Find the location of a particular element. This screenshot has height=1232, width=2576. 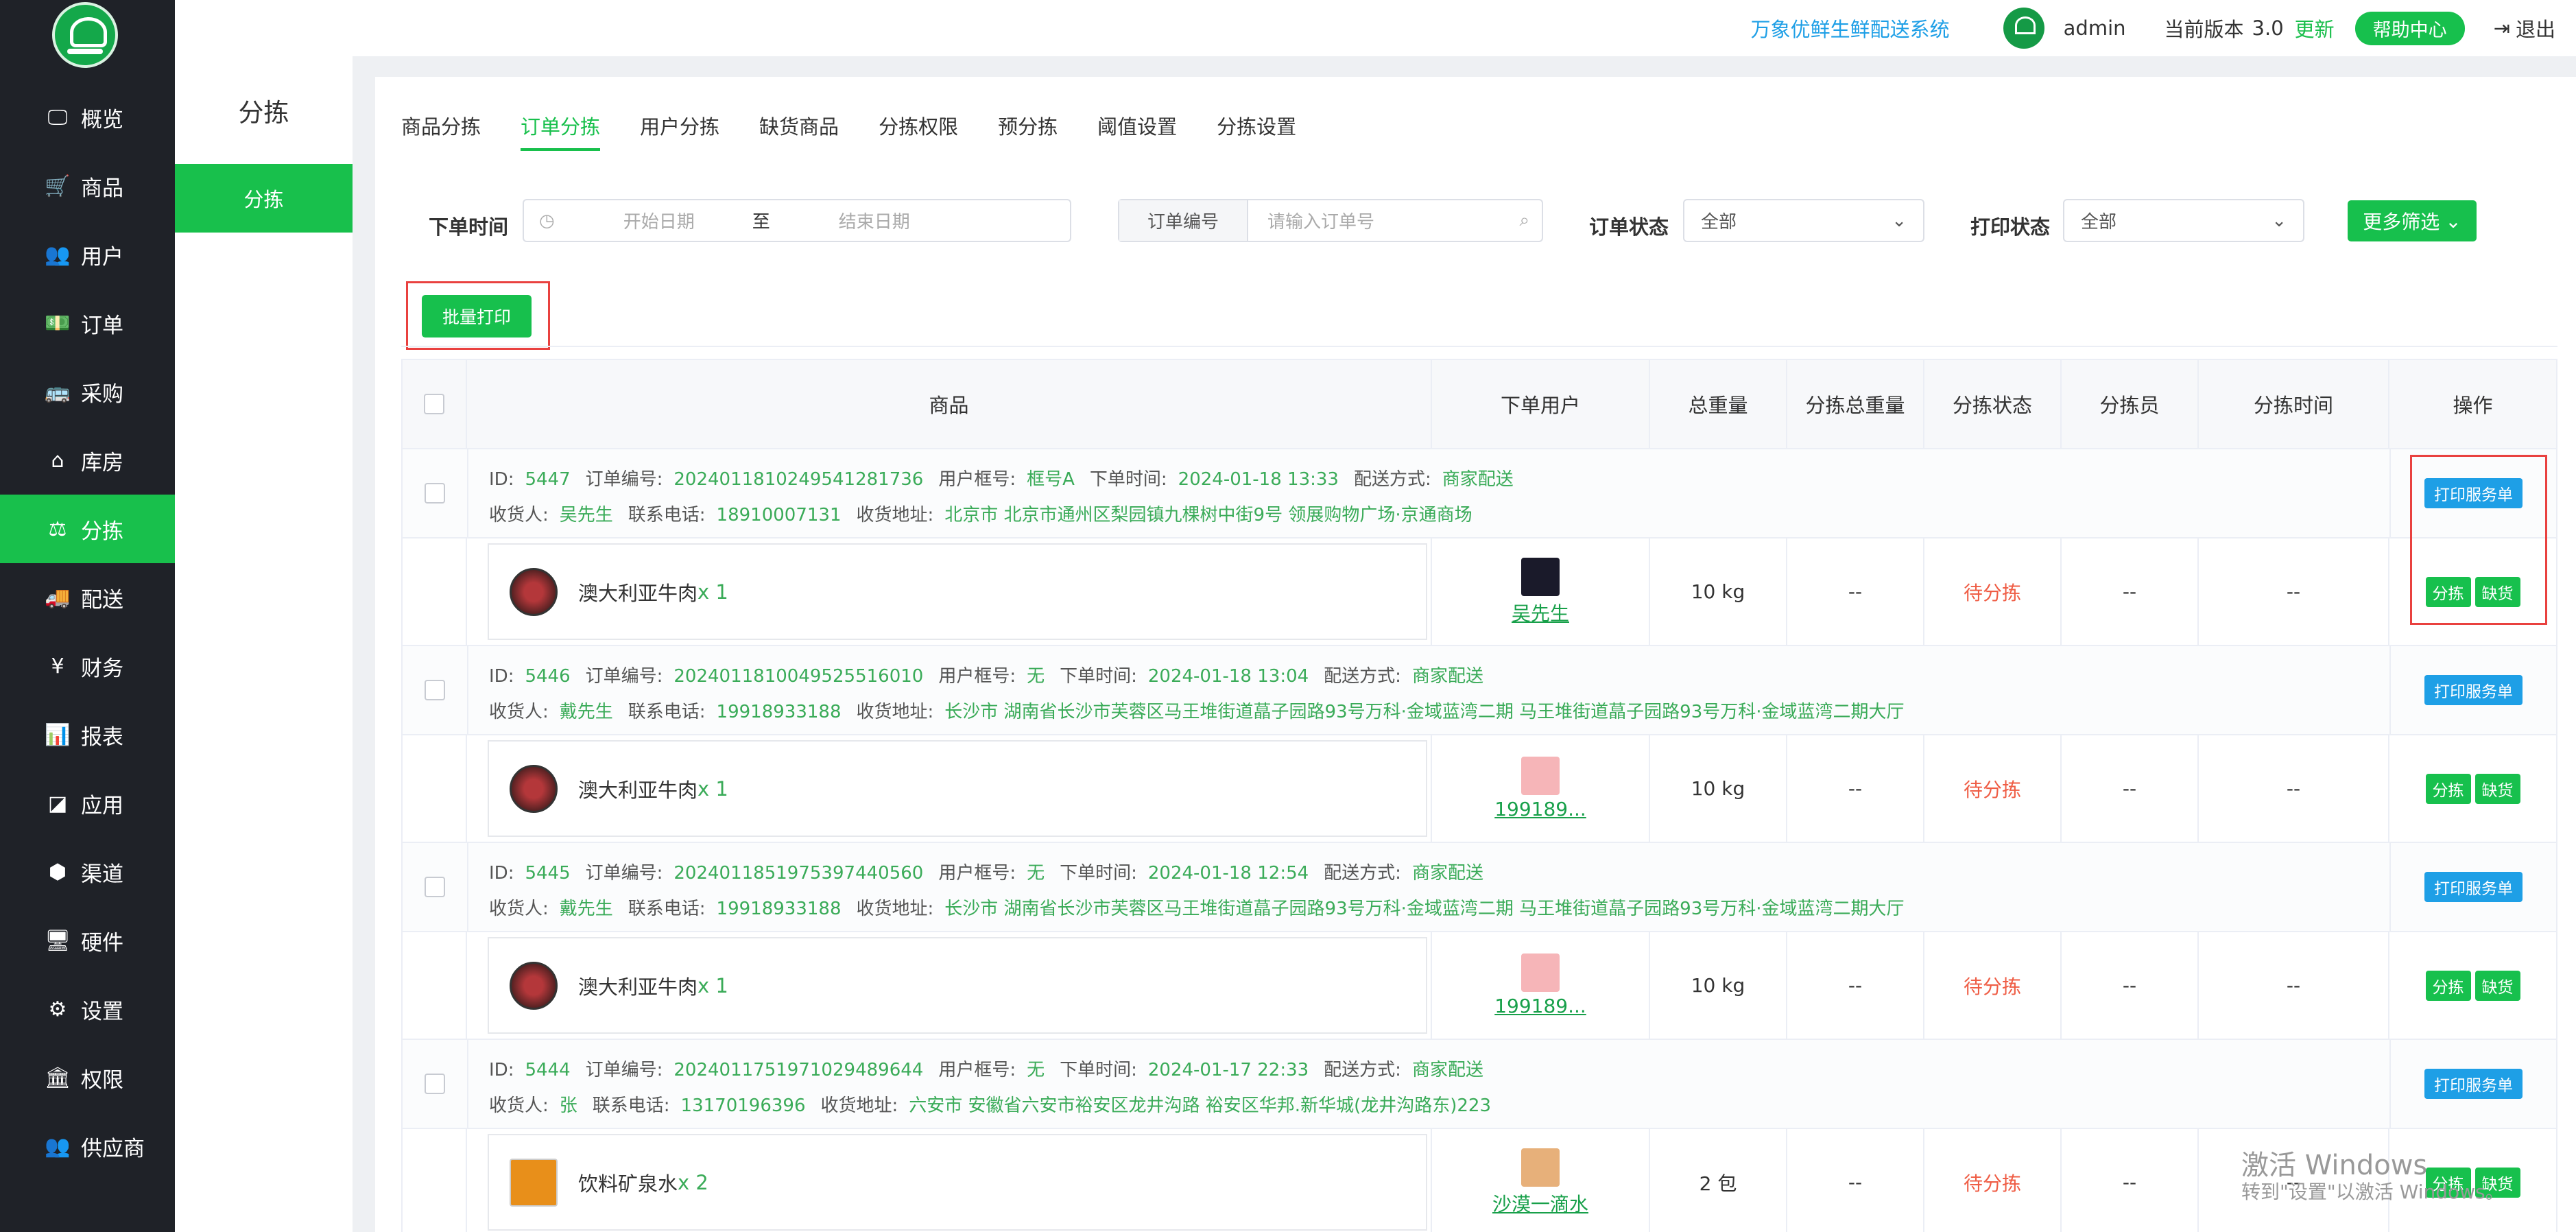

order-no-input: 请输入订单号 is located at coordinates (1393, 220).